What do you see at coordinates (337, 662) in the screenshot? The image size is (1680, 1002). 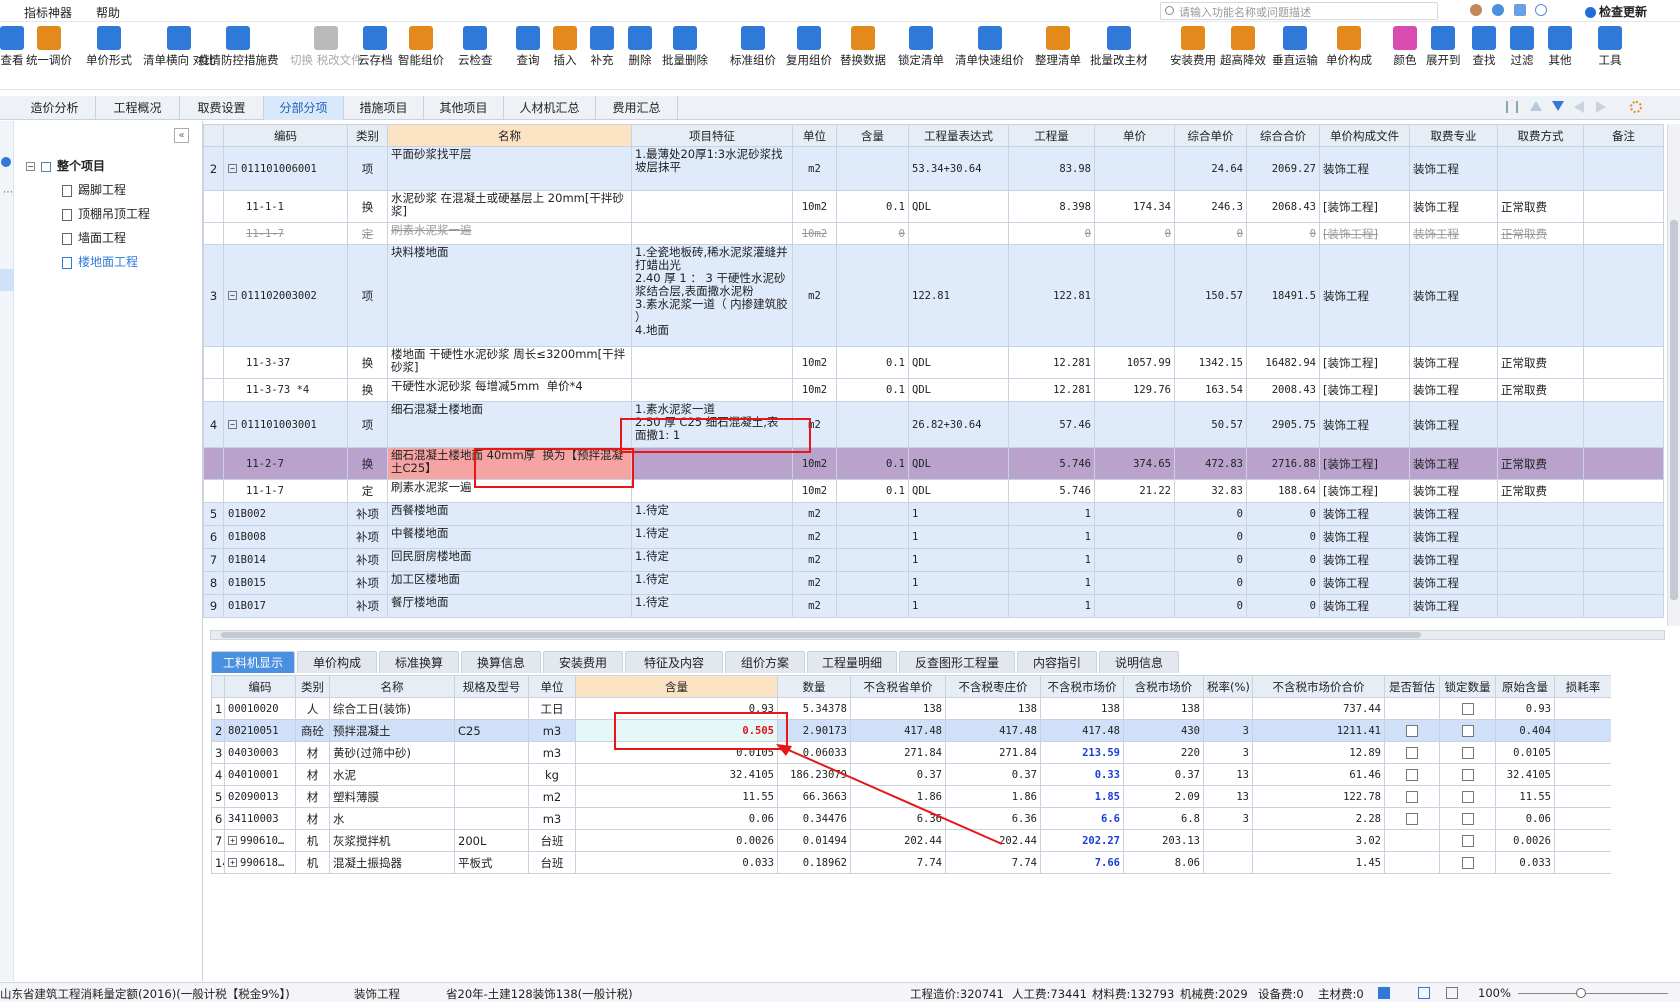 I see `detail-tab-1: 单价构成` at bounding box center [337, 662].